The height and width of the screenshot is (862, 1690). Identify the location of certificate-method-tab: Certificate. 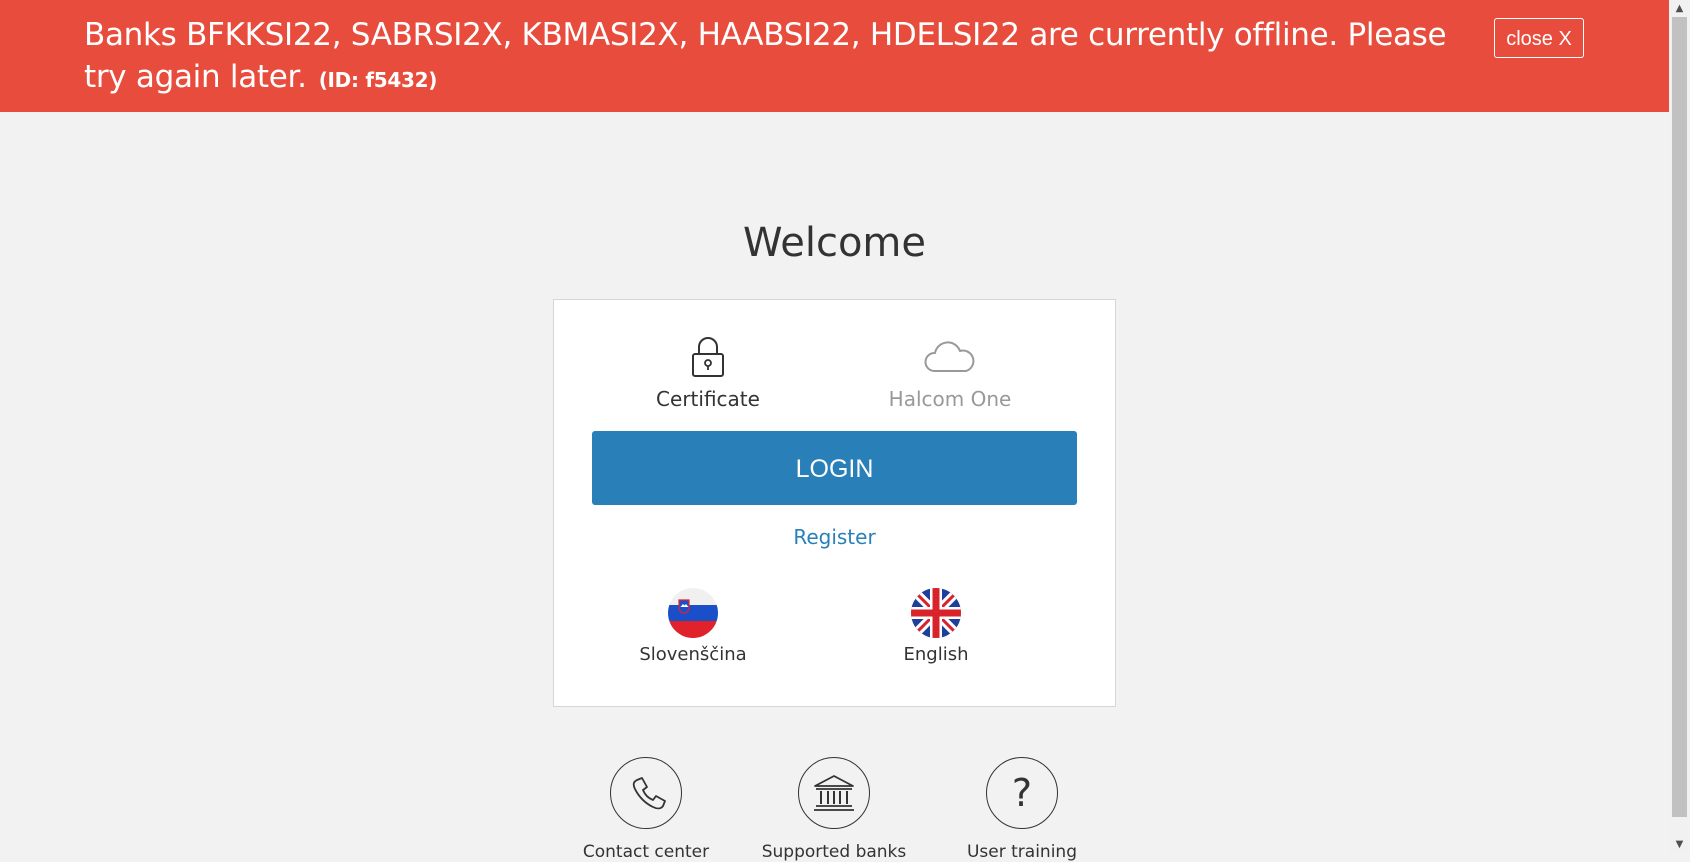
(708, 373).